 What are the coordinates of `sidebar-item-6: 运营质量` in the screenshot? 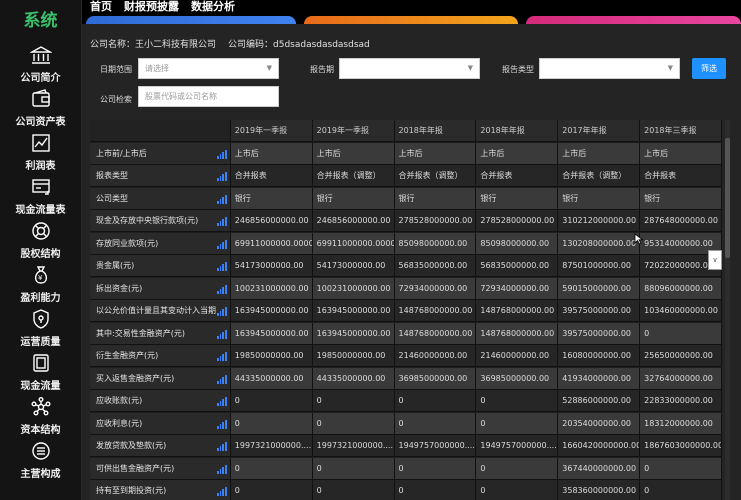 It's located at (40, 328).